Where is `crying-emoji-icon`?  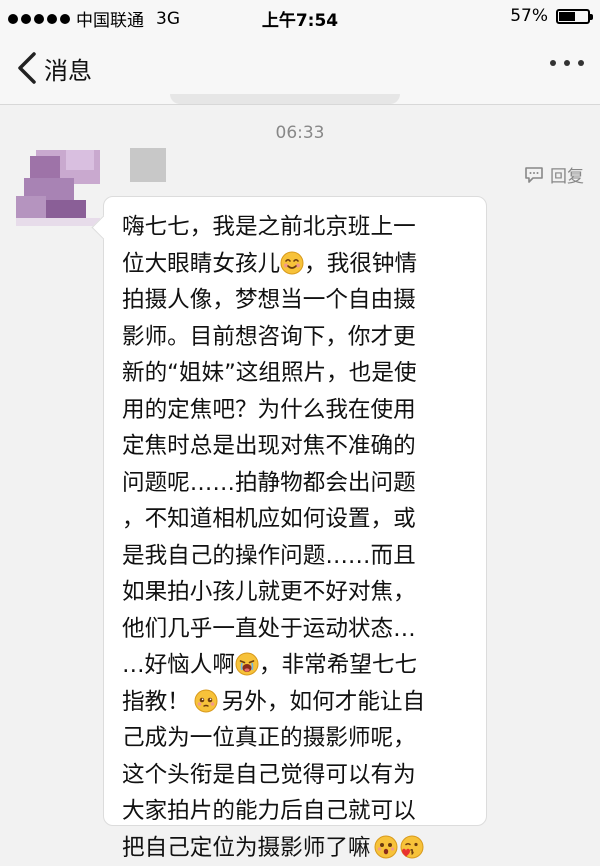 crying-emoji-icon is located at coordinates (247, 664).